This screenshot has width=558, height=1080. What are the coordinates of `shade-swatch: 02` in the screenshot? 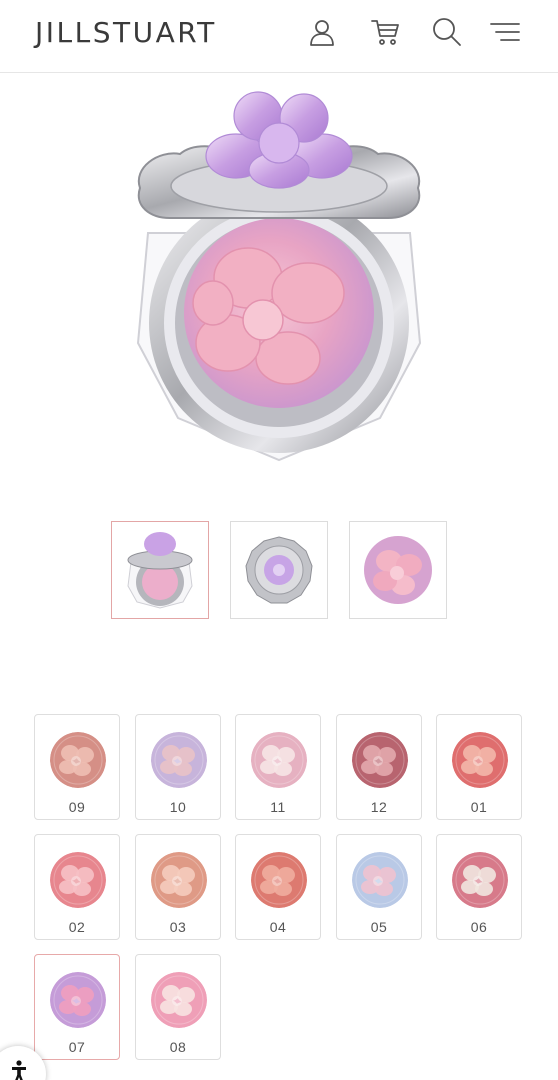 It's located at (77, 887).